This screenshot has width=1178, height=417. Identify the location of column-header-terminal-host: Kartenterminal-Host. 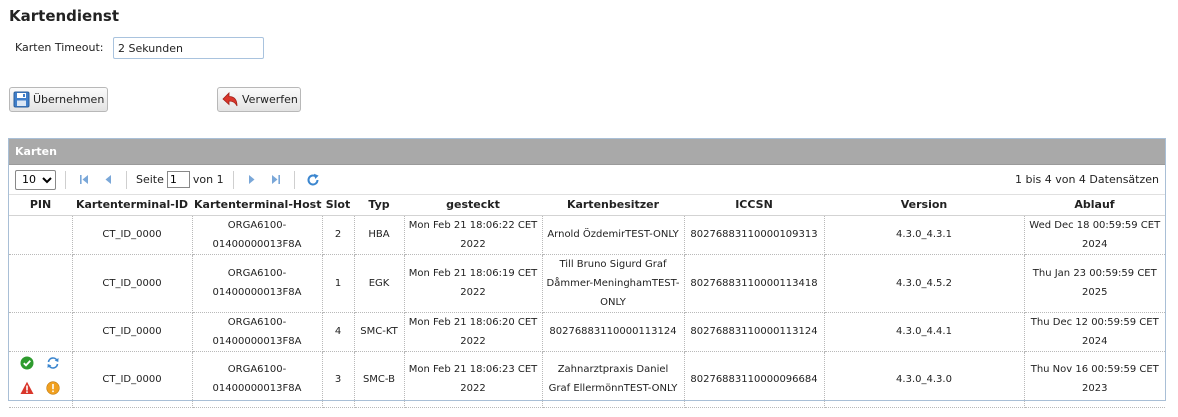
(257, 205).